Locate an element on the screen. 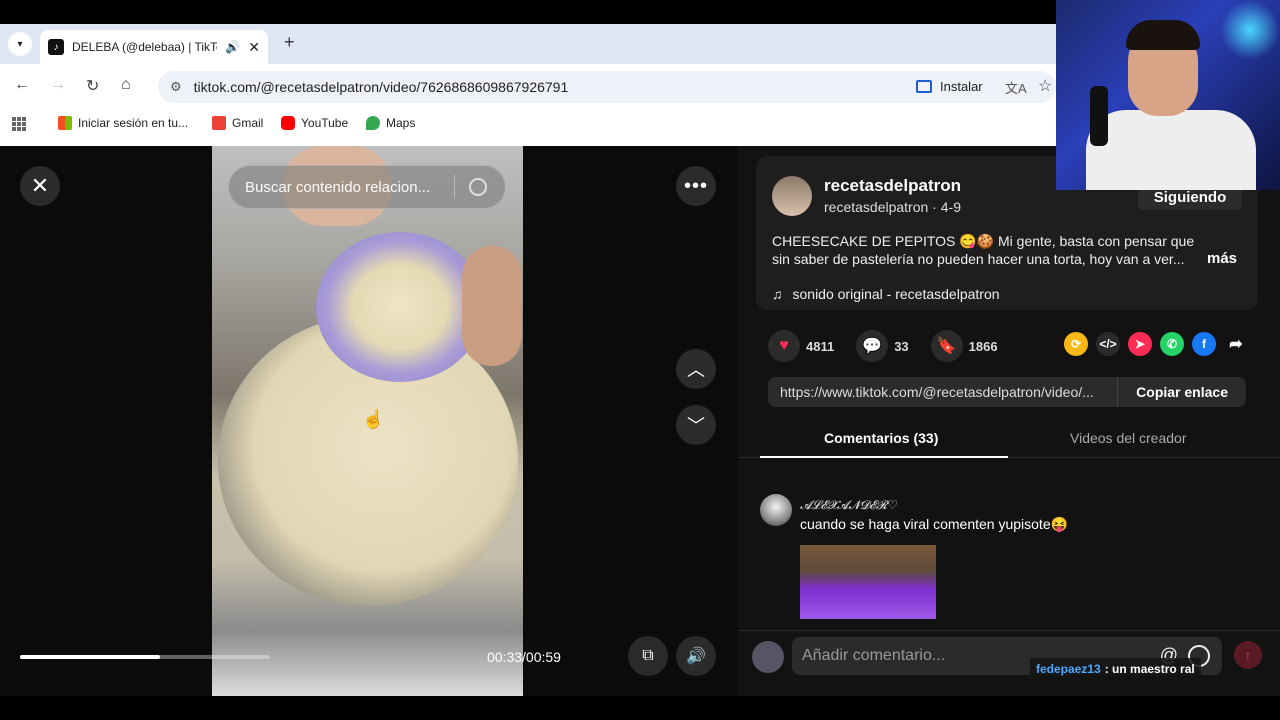  reload-icon: ↻ is located at coordinates (92, 86).